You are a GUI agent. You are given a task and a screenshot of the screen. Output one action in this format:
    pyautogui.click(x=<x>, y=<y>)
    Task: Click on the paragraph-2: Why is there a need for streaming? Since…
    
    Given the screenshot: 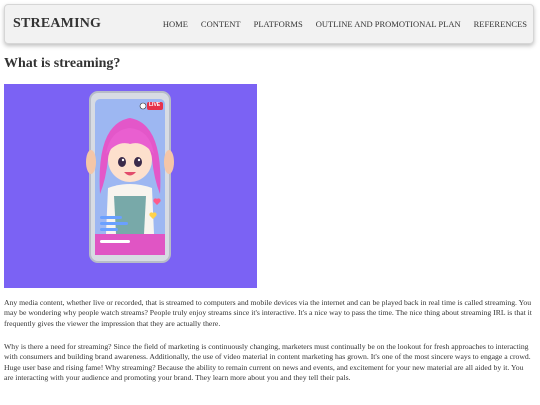 What is the action you would take?
    pyautogui.click(x=267, y=362)
    